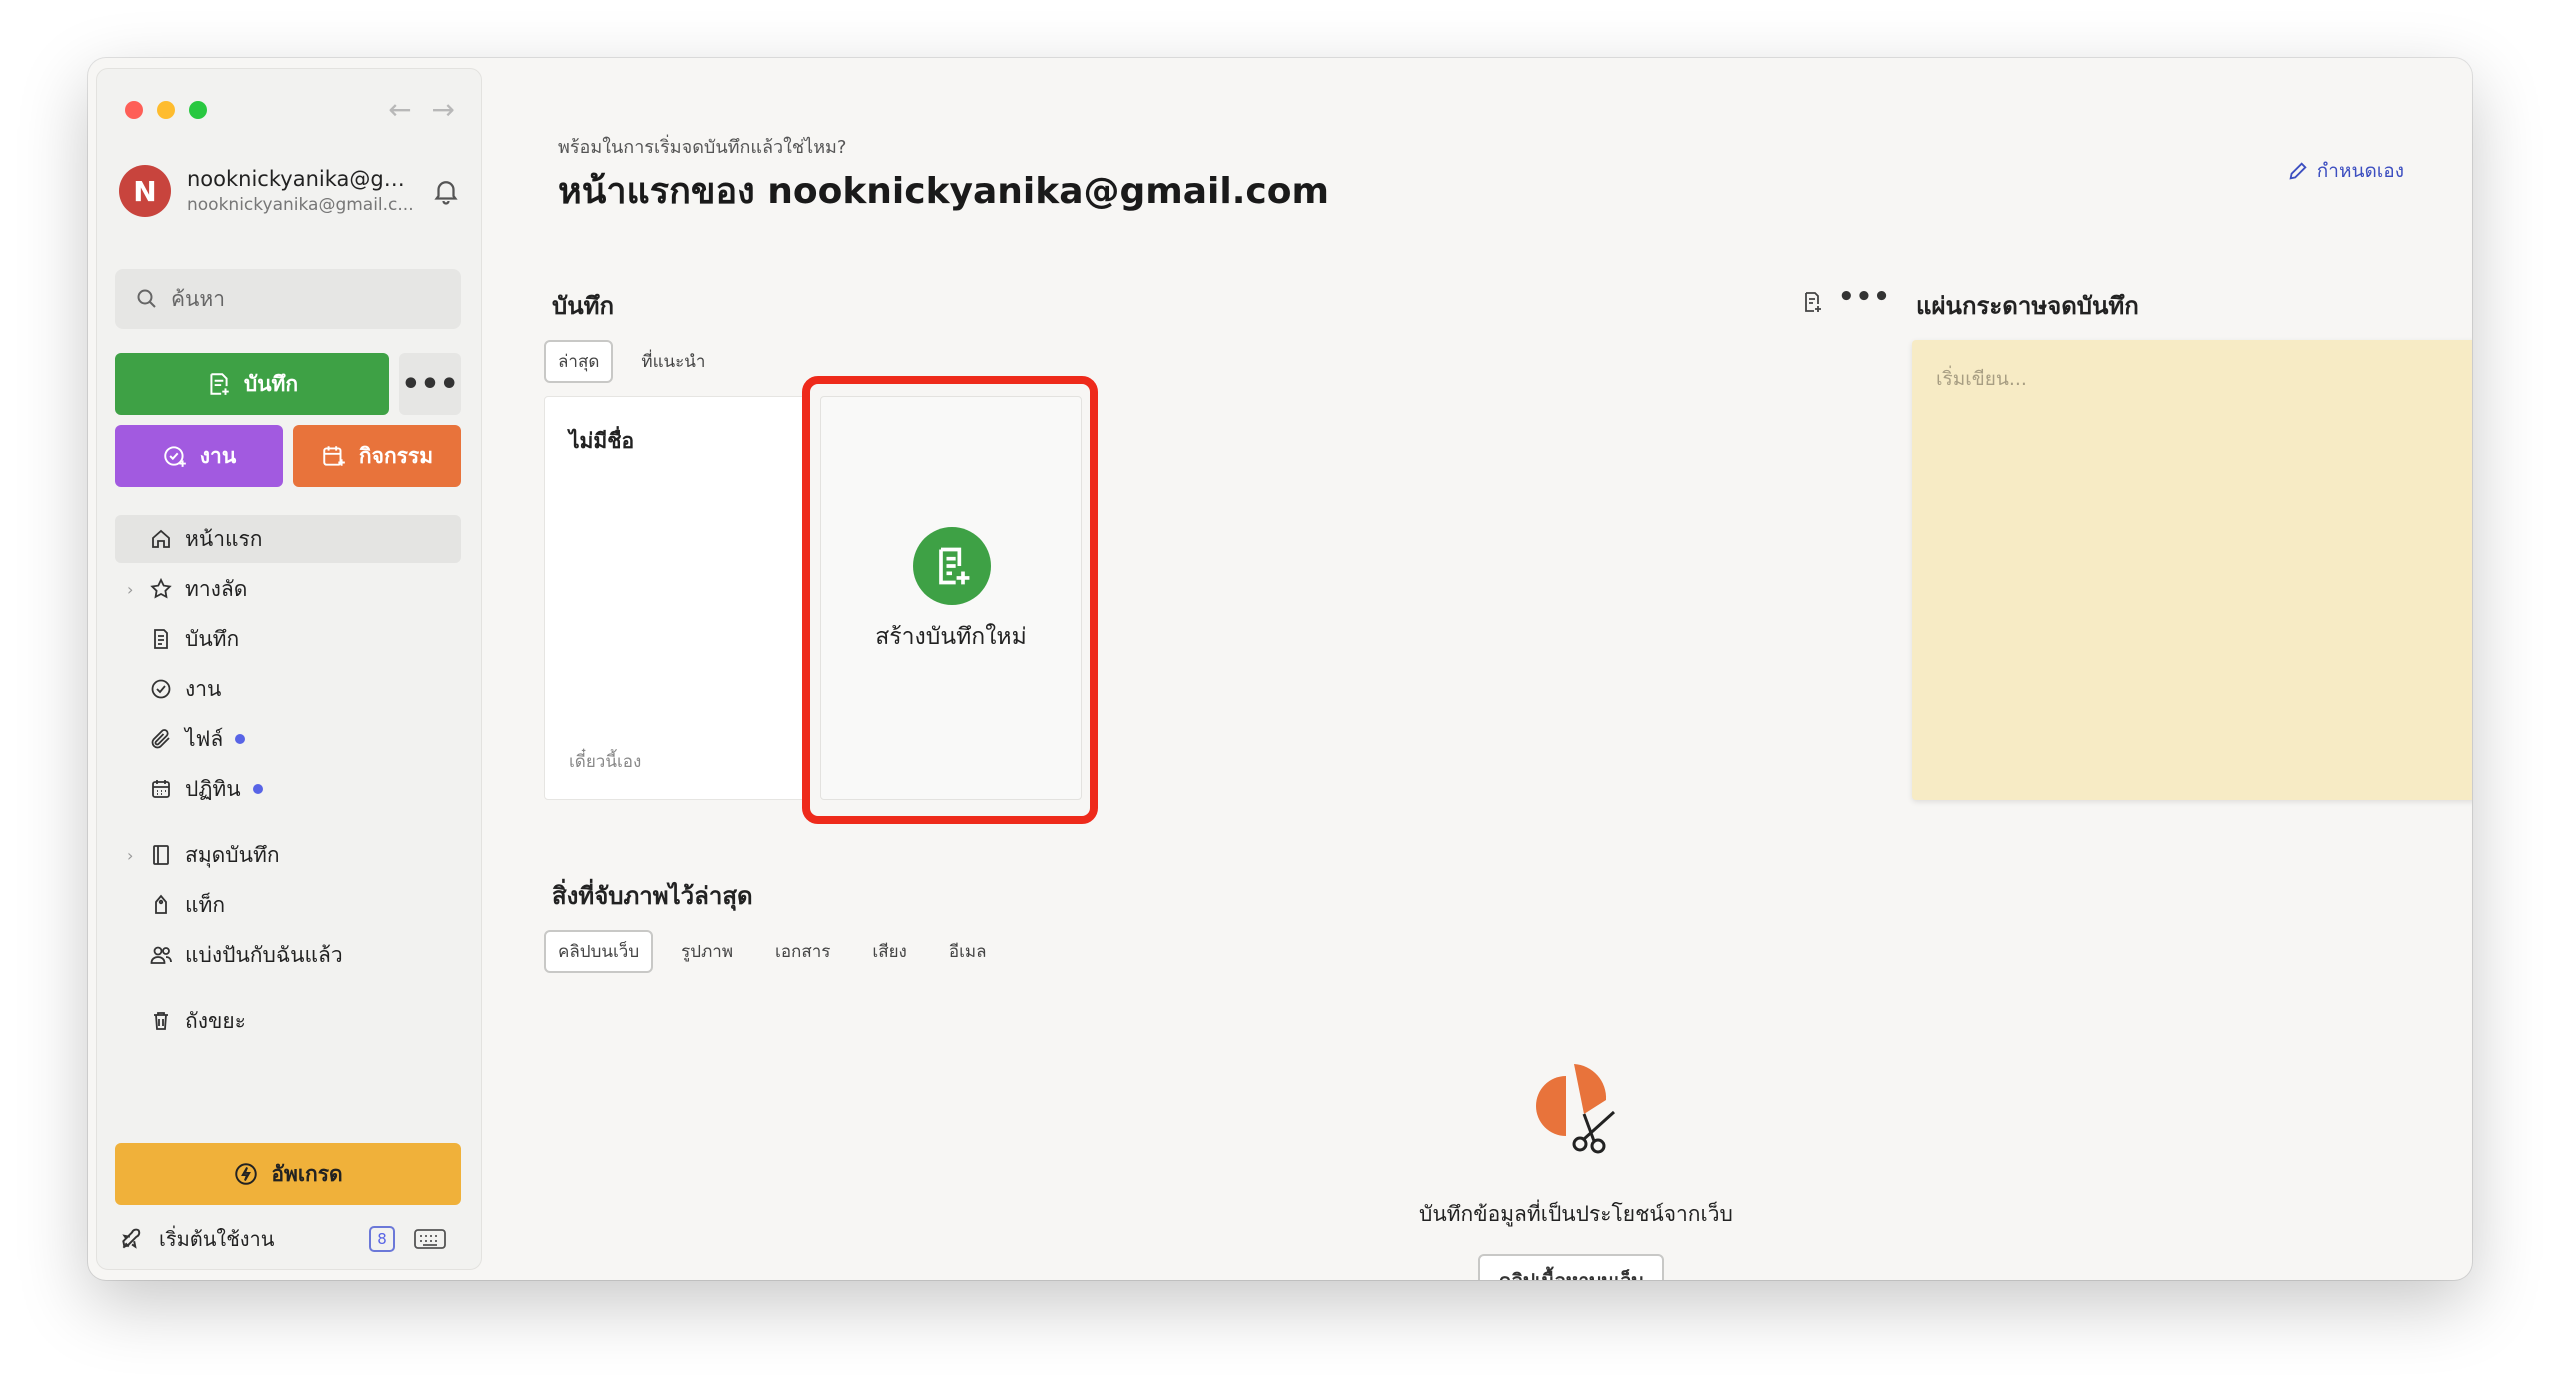 The width and height of the screenshot is (2560, 1395). I want to click on back-arrow-icon: ←, so click(399, 109).